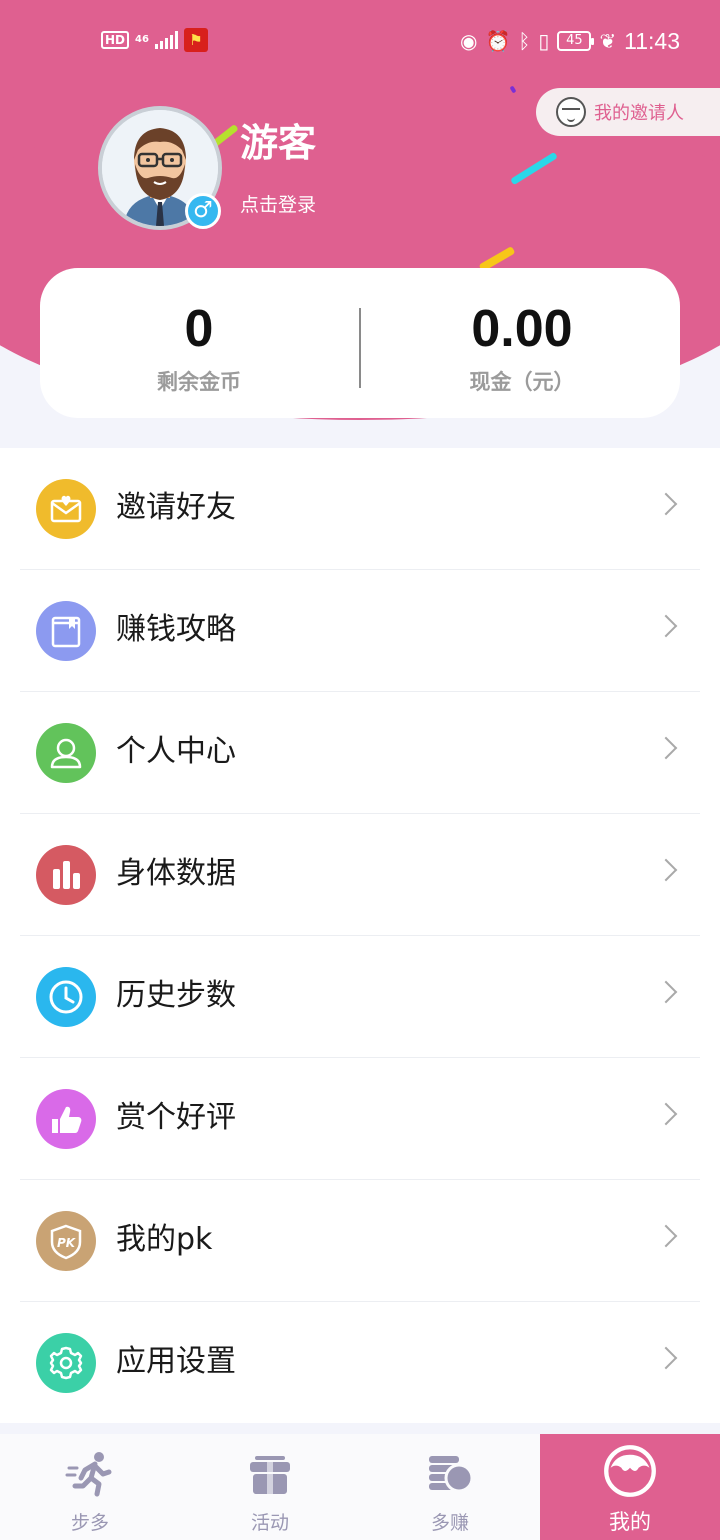 Image resolution: width=720 pixels, height=1540 pixels. What do you see at coordinates (630, 1471) in the screenshot?
I see `profile-face-icon` at bounding box center [630, 1471].